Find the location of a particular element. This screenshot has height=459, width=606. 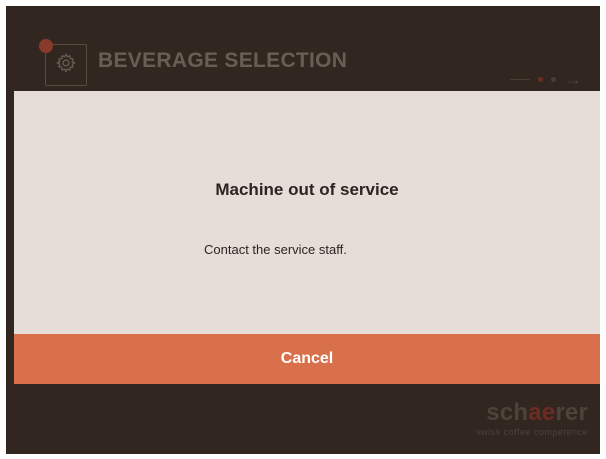

alert-dot-icon is located at coordinates (46, 46).